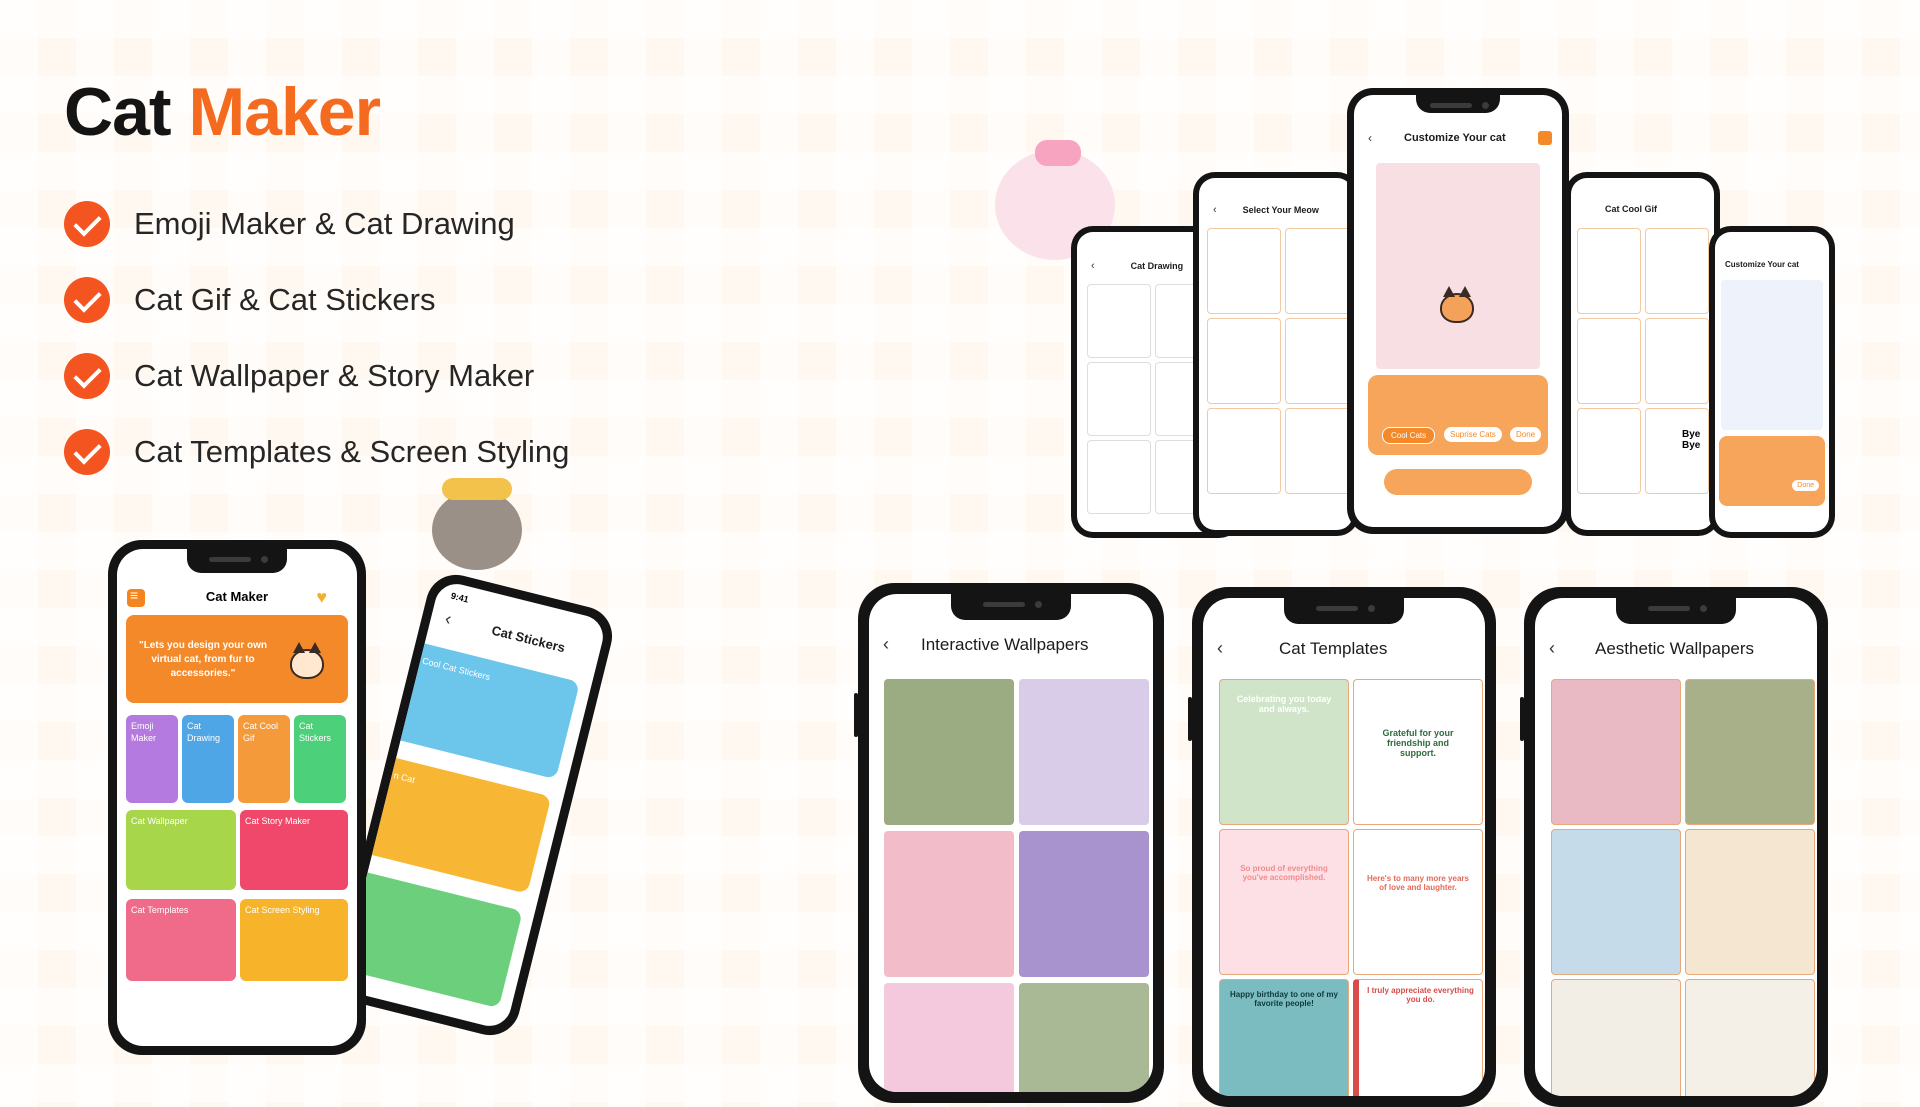 This screenshot has width=1920, height=1107. Describe the element at coordinates (1005, 644) in the screenshot. I see `screen-title: Interactive Wallpapers` at that location.